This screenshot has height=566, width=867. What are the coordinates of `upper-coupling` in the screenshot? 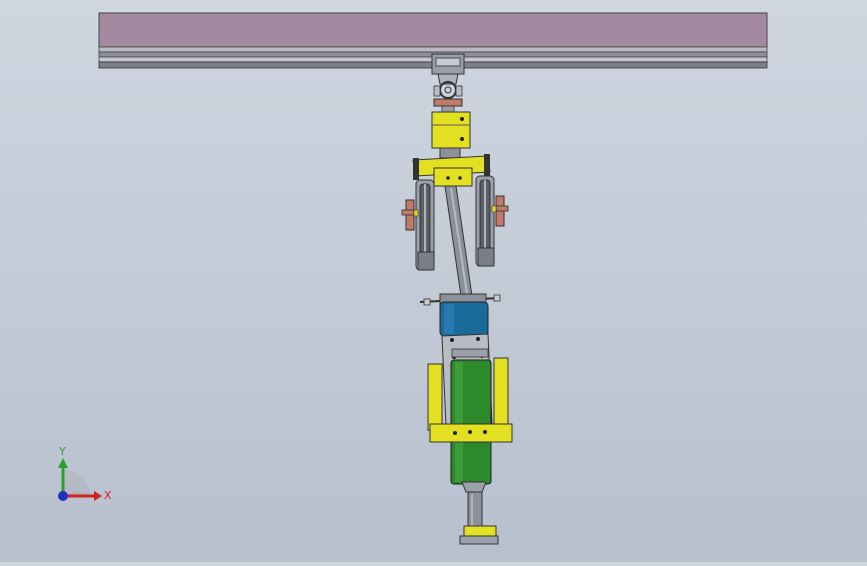 It's located at (451, 132).